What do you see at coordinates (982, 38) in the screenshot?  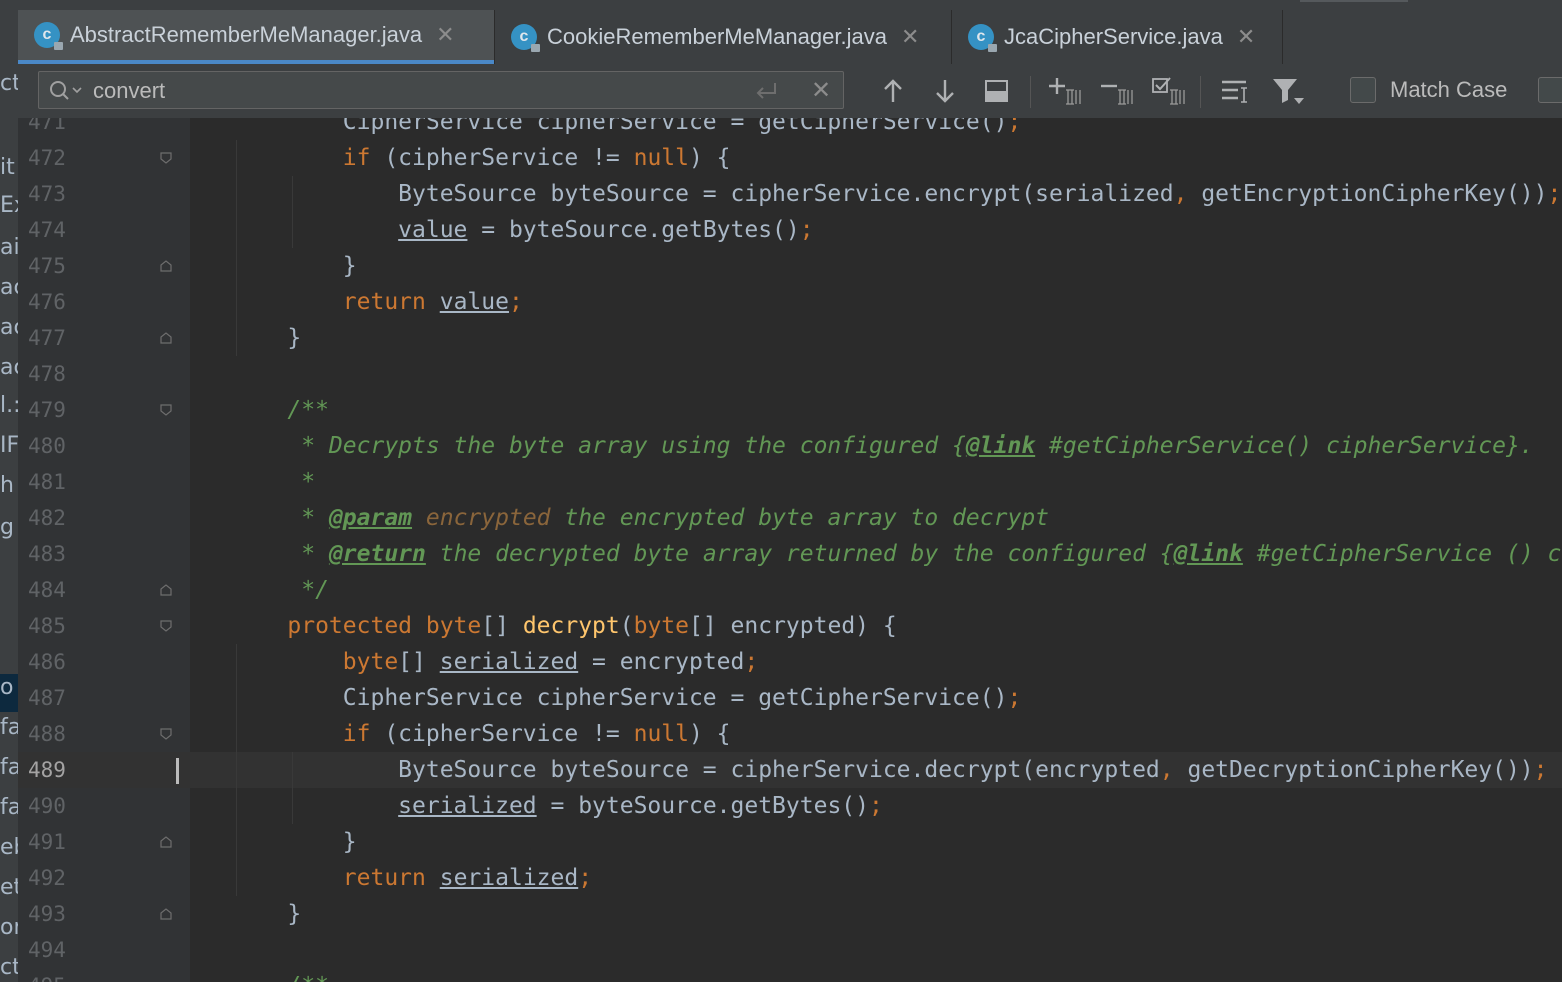 I see `class-icon: c` at bounding box center [982, 38].